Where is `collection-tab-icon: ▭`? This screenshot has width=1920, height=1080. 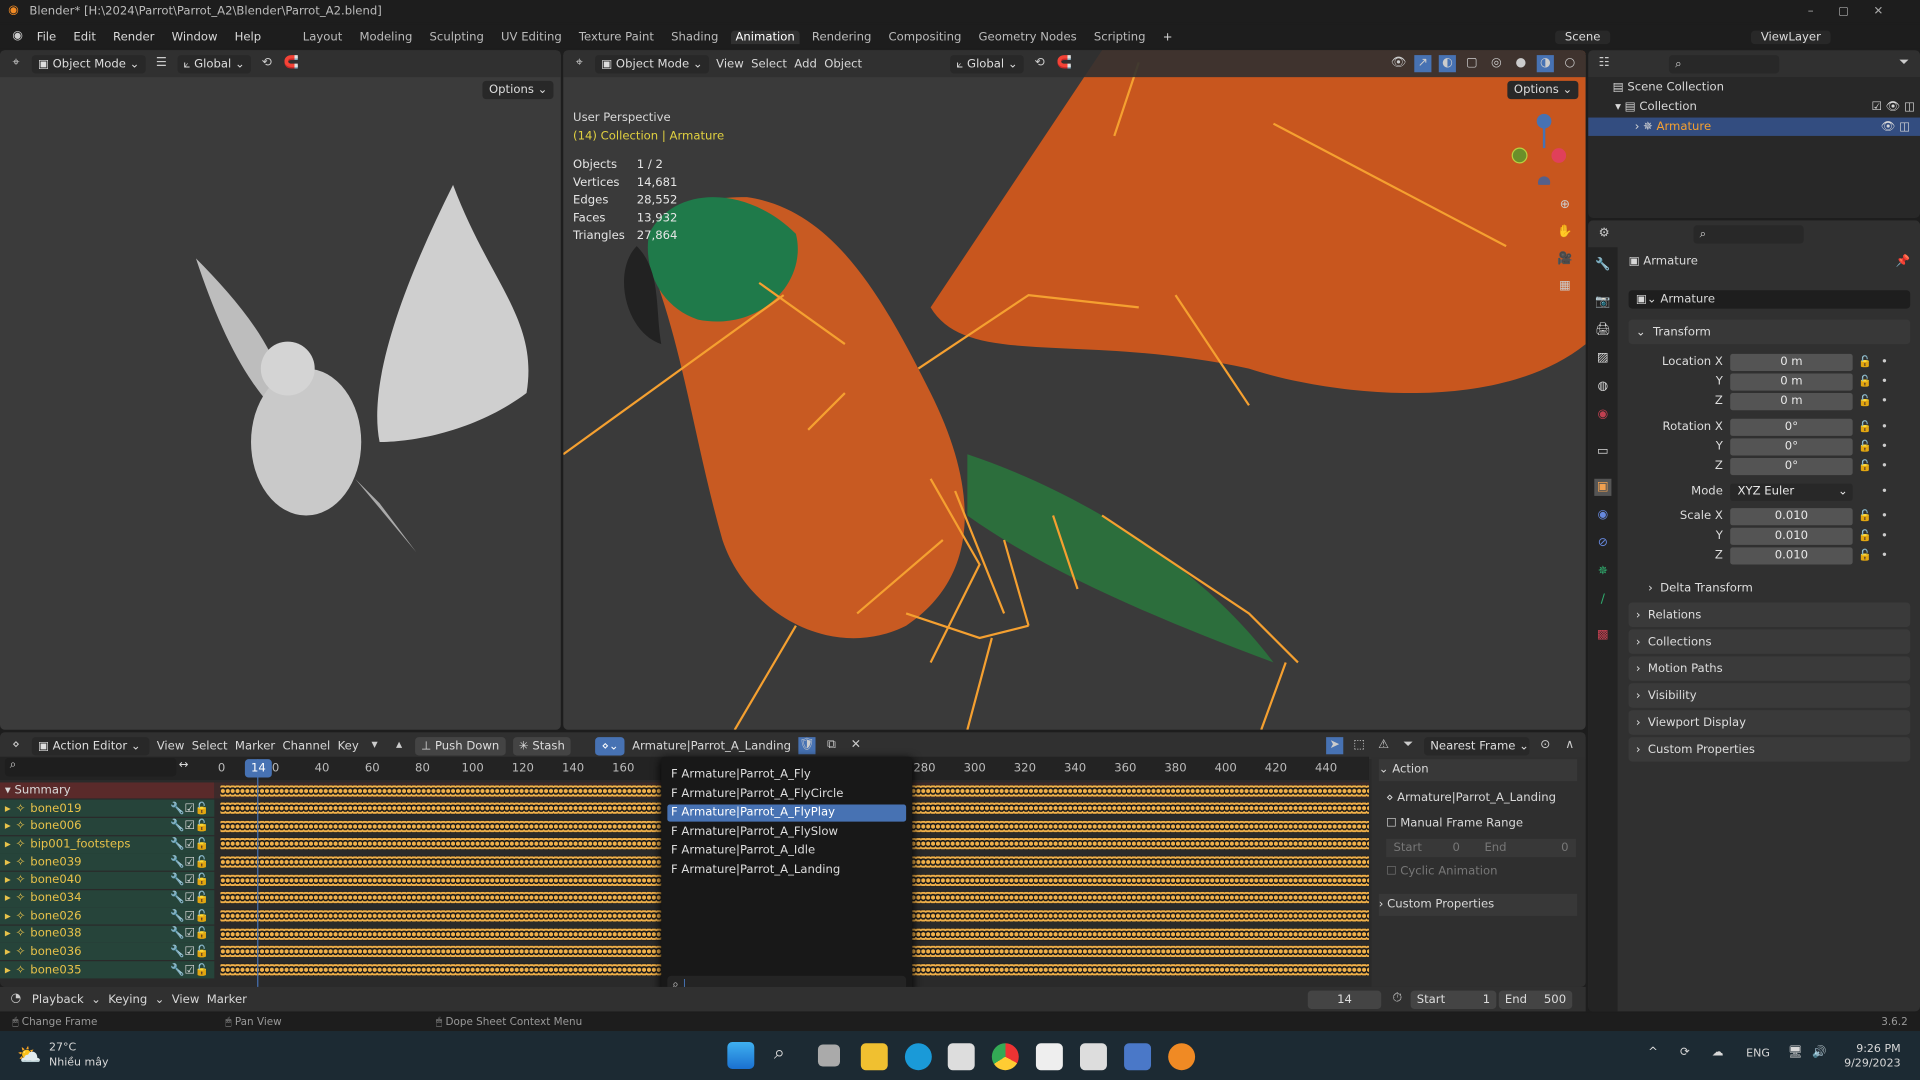
collection-tab-icon: ▭ is located at coordinates (1602, 451).